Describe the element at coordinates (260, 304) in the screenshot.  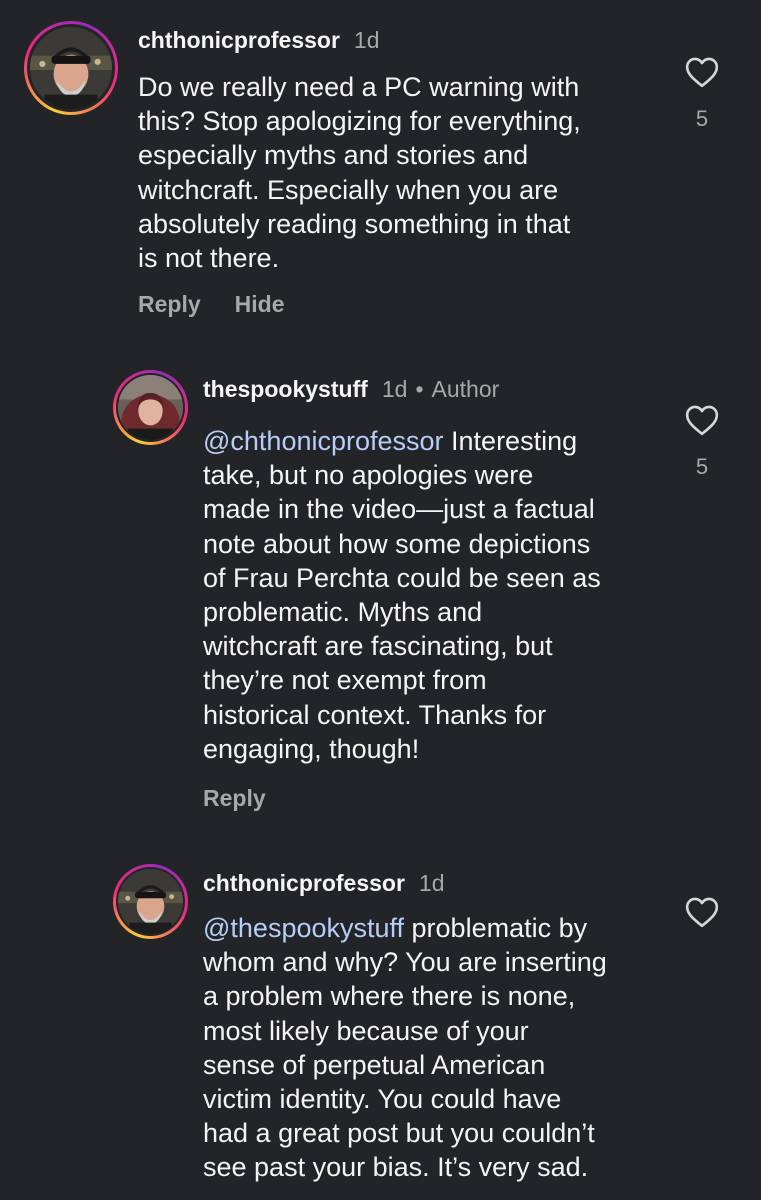
I see `hide-button: Hide` at that location.